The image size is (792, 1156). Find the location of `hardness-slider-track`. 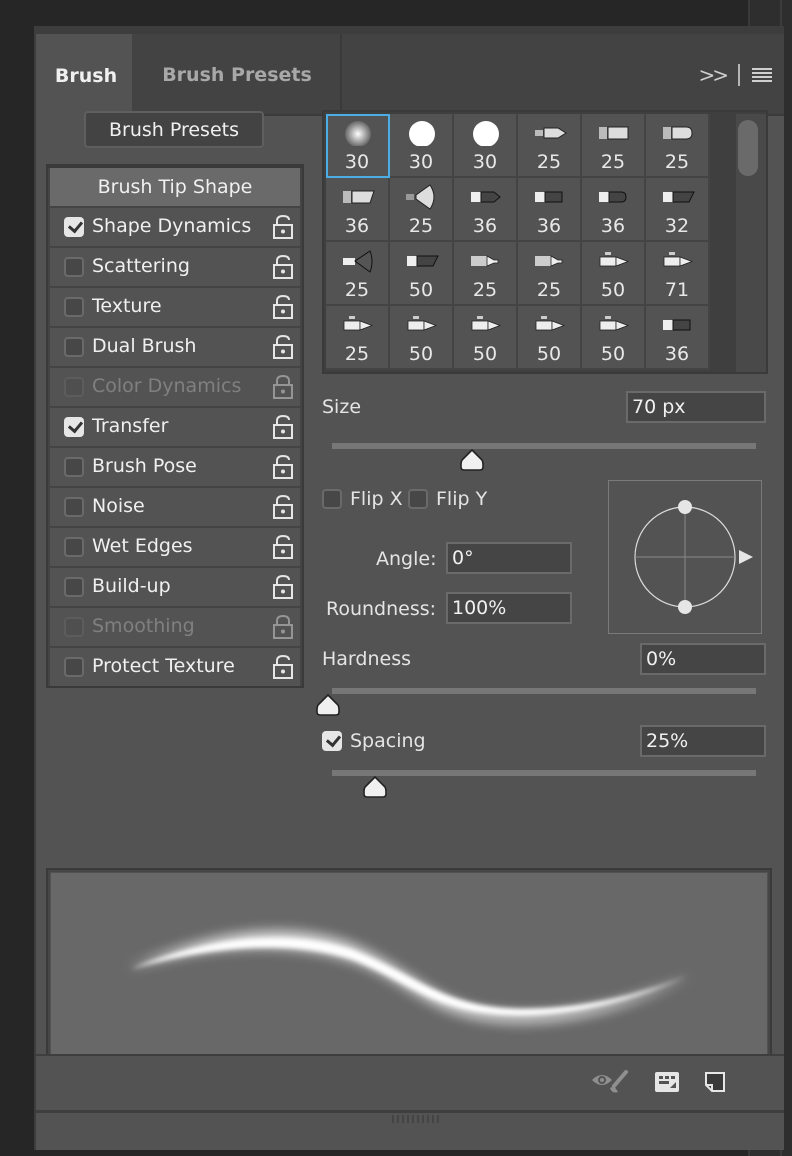

hardness-slider-track is located at coordinates (544, 691).